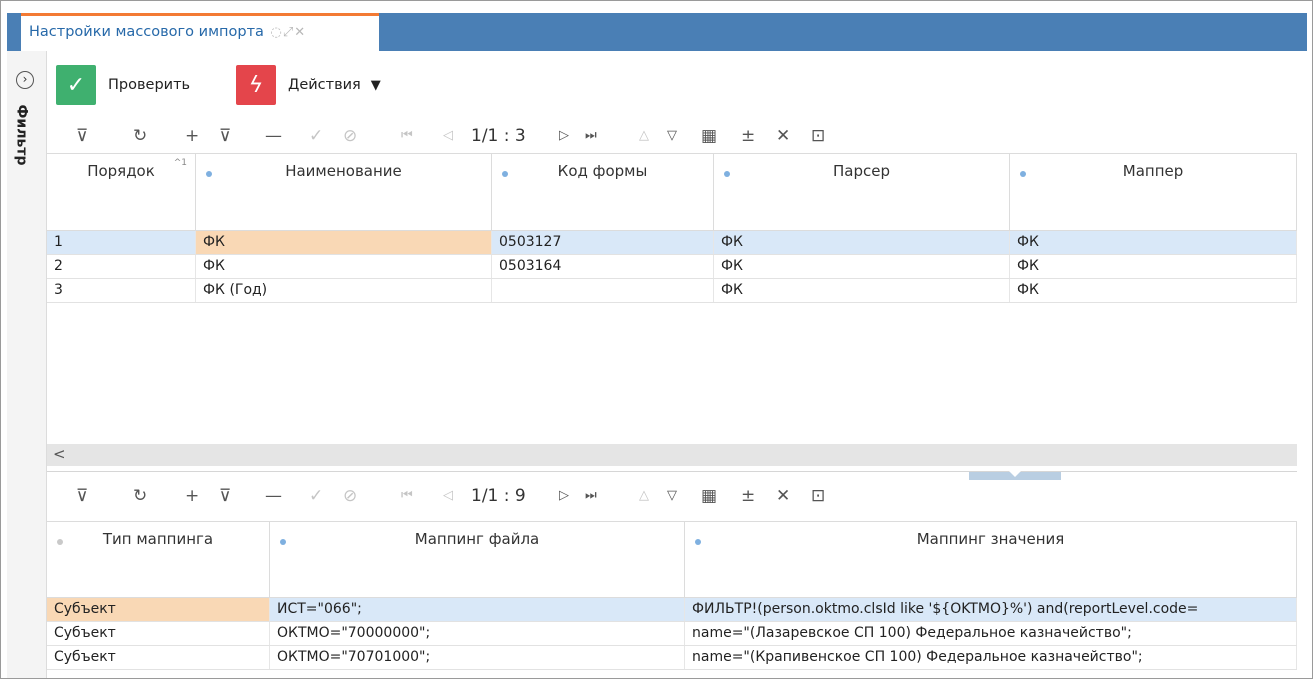 This screenshot has width=1313, height=679. Describe the element at coordinates (289, 32) in the screenshot. I see `tab-control-icons: ◌⤢✕` at that location.